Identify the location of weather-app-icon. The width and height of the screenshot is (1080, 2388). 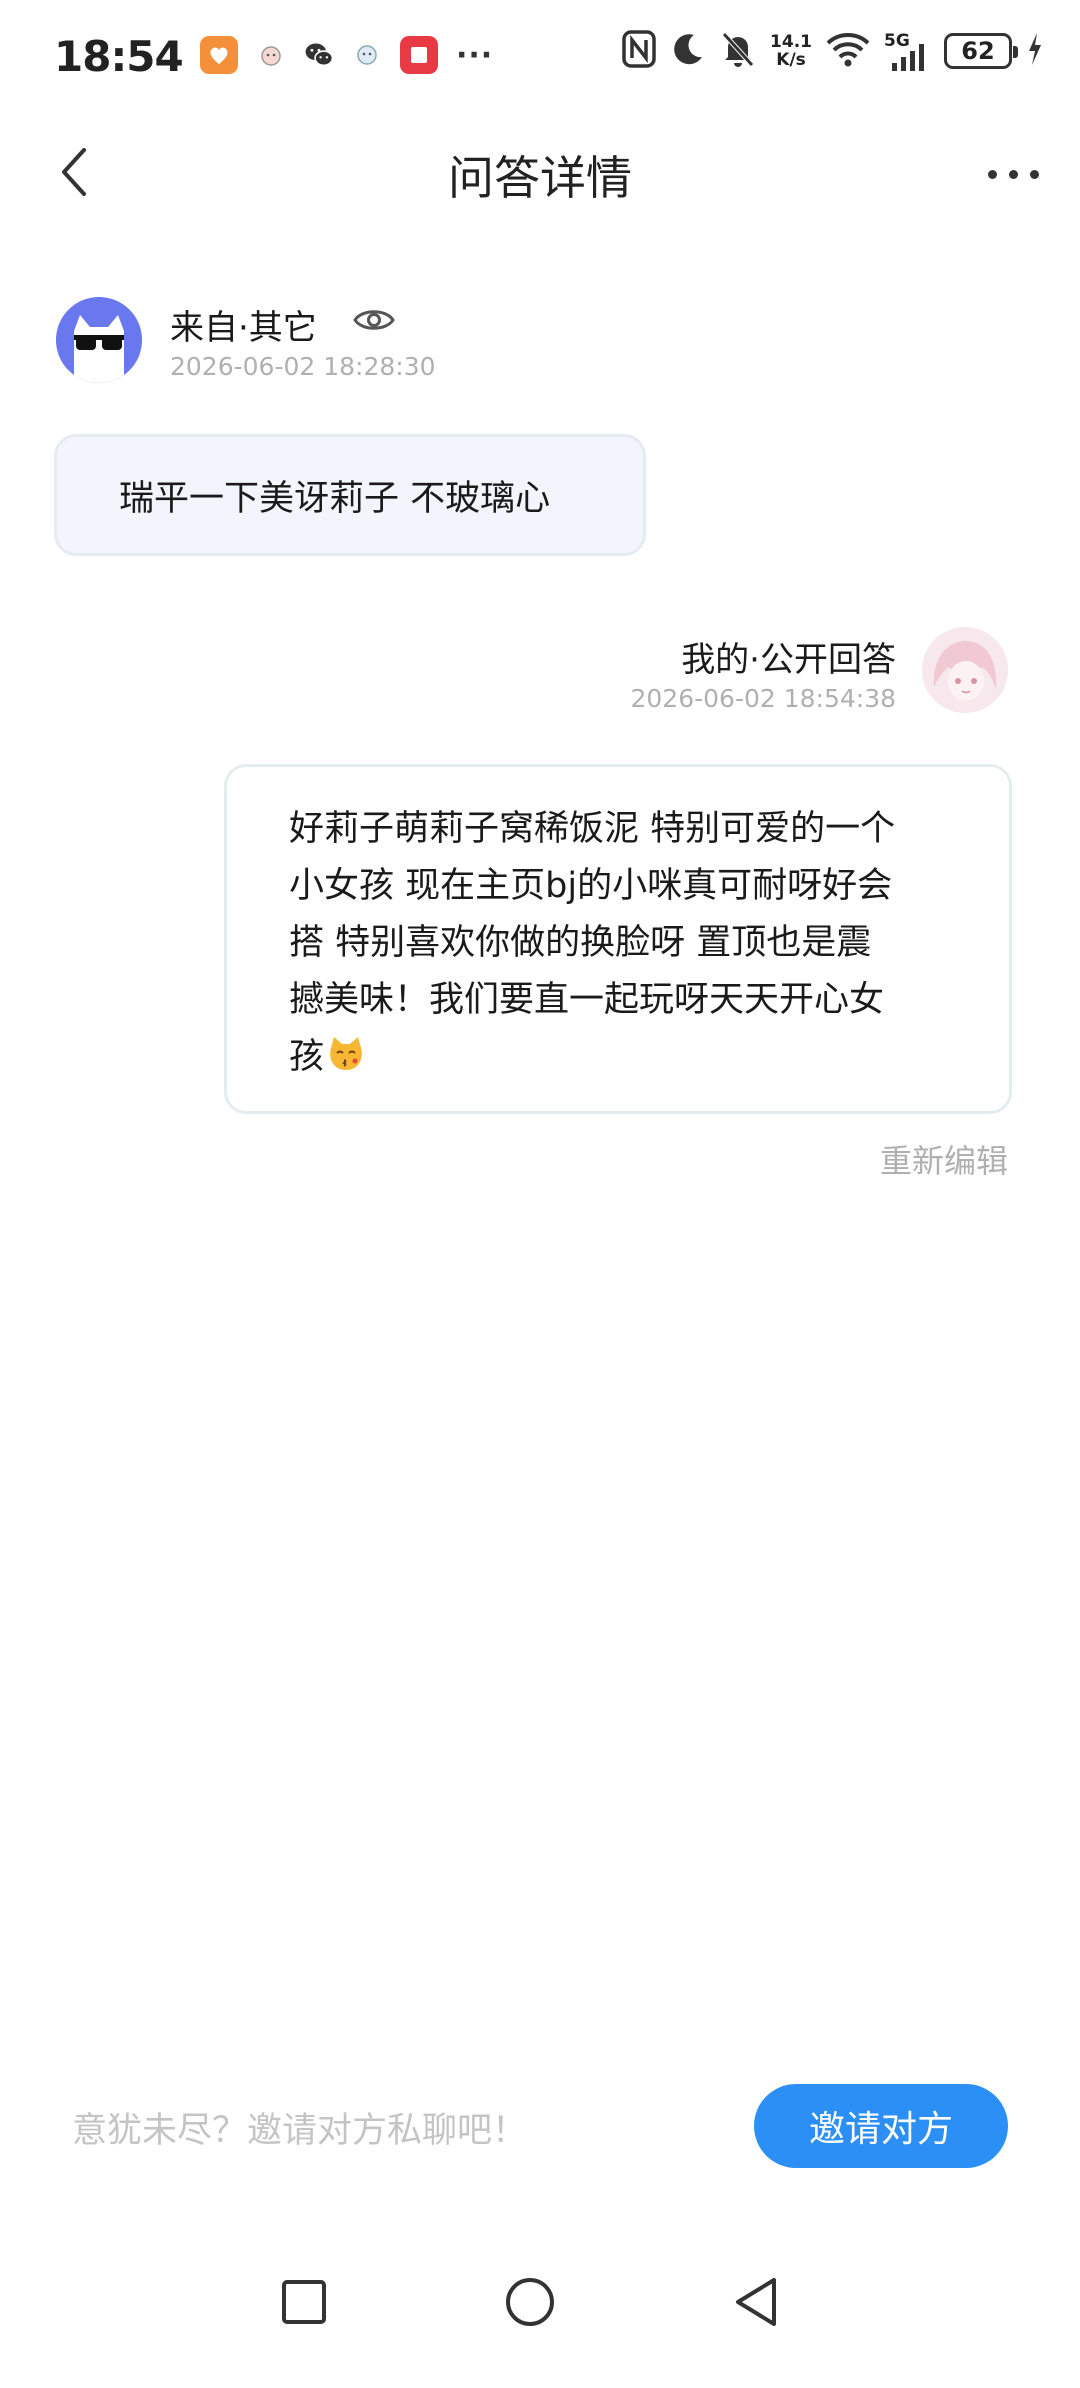
(367, 55).